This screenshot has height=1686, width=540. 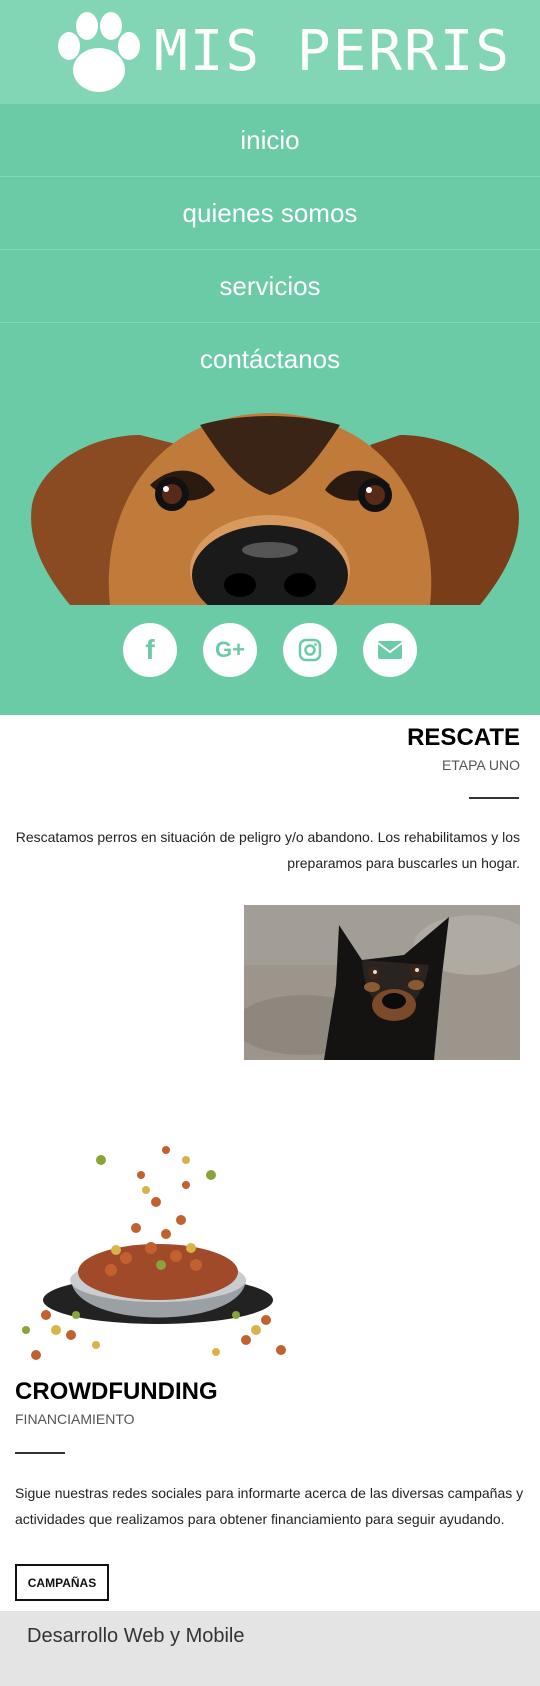 What do you see at coordinates (480, 765) in the screenshot?
I see `rescate-subtitle: ETAPA UNO` at bounding box center [480, 765].